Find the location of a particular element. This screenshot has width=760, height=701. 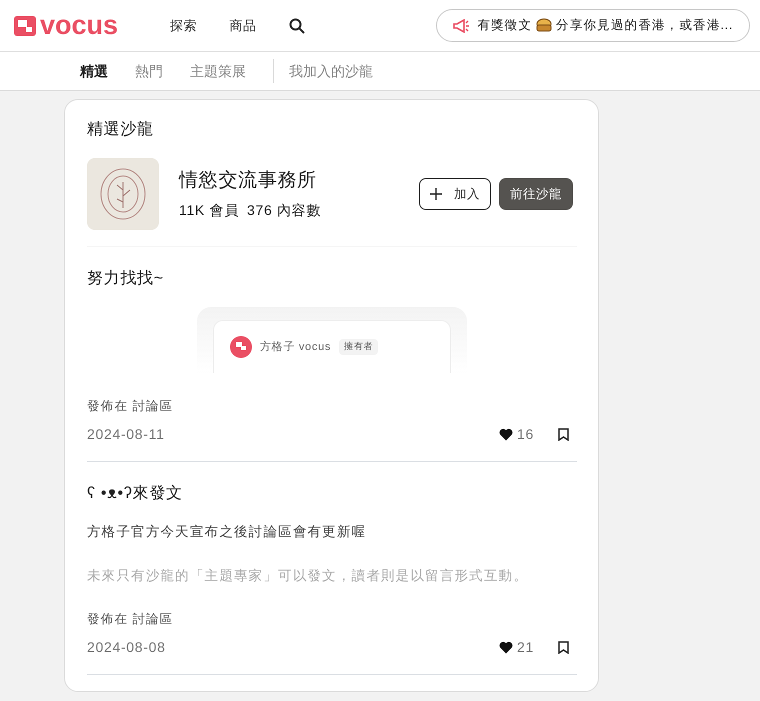

preview-badge: 擁有者 is located at coordinates (358, 347).